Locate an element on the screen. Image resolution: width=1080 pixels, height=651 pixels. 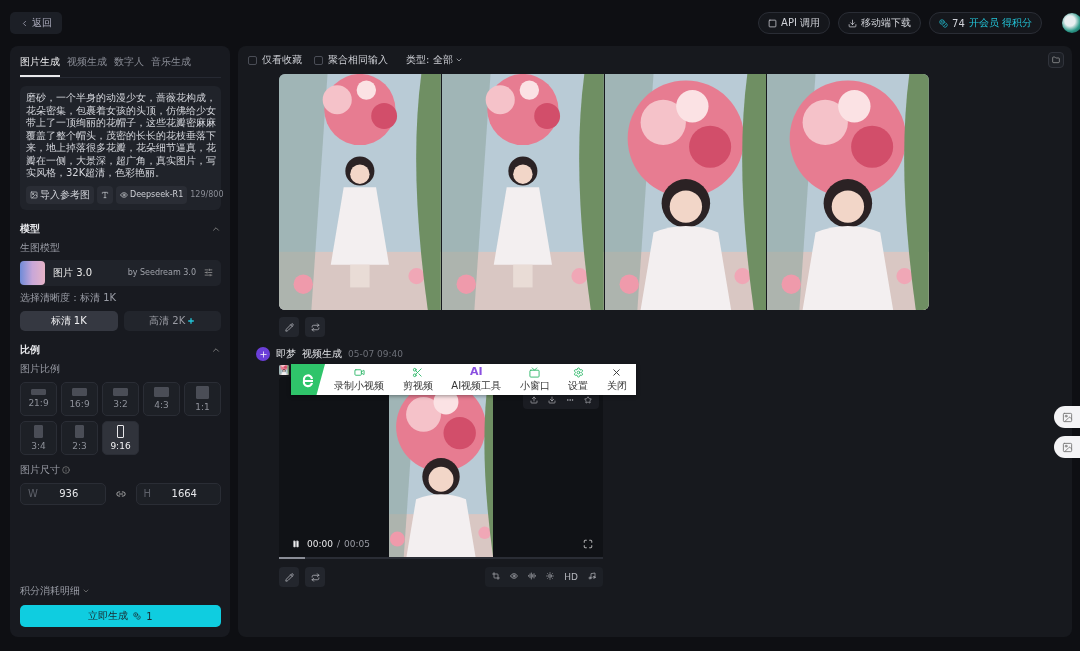
folder-icon is located at coordinates (1056, 60).